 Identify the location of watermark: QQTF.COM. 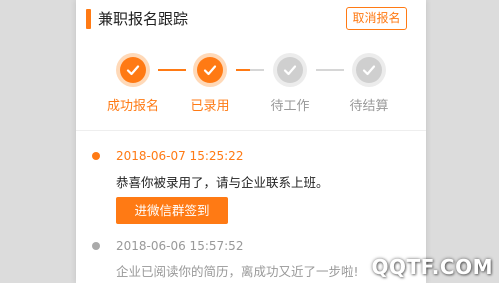
(432, 267).